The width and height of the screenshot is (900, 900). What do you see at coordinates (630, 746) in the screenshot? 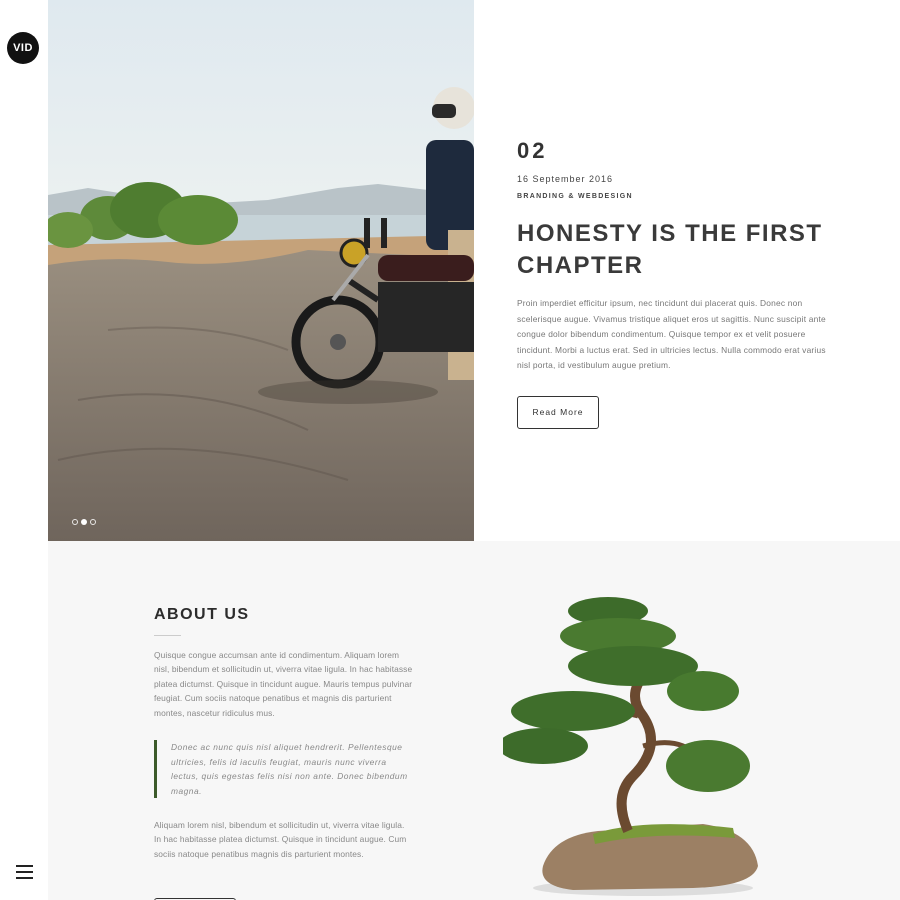
I see `bonsai-image` at bounding box center [630, 746].